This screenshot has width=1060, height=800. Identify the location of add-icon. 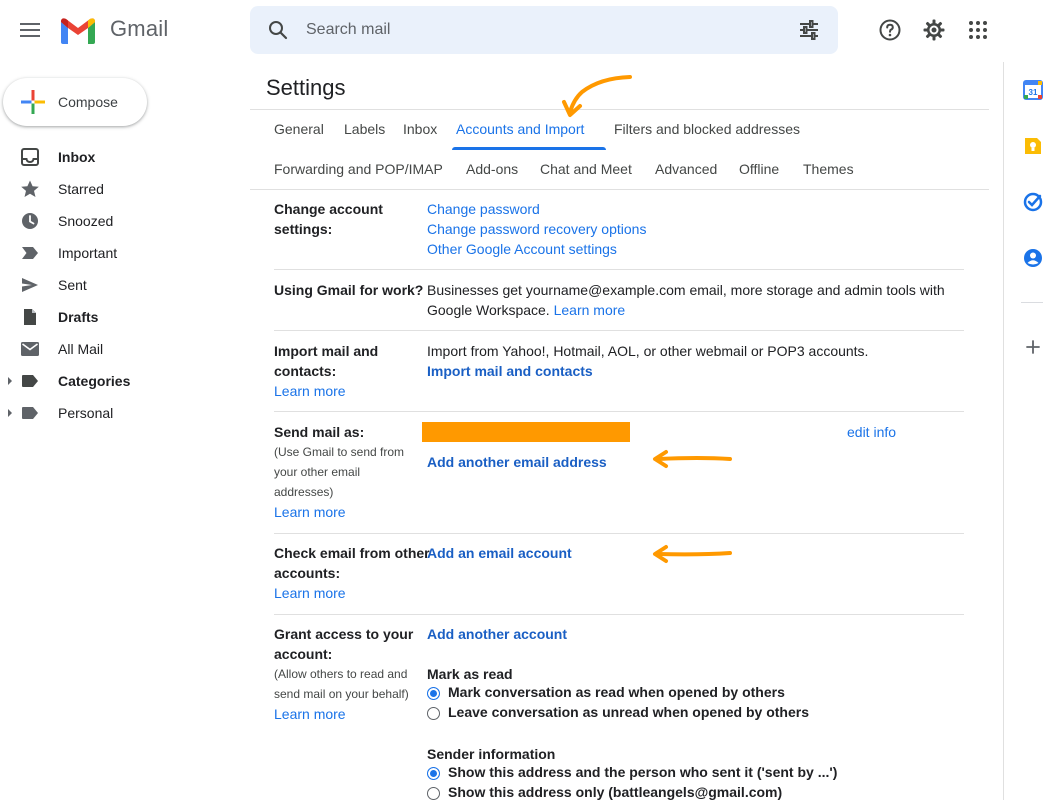
(1033, 347).